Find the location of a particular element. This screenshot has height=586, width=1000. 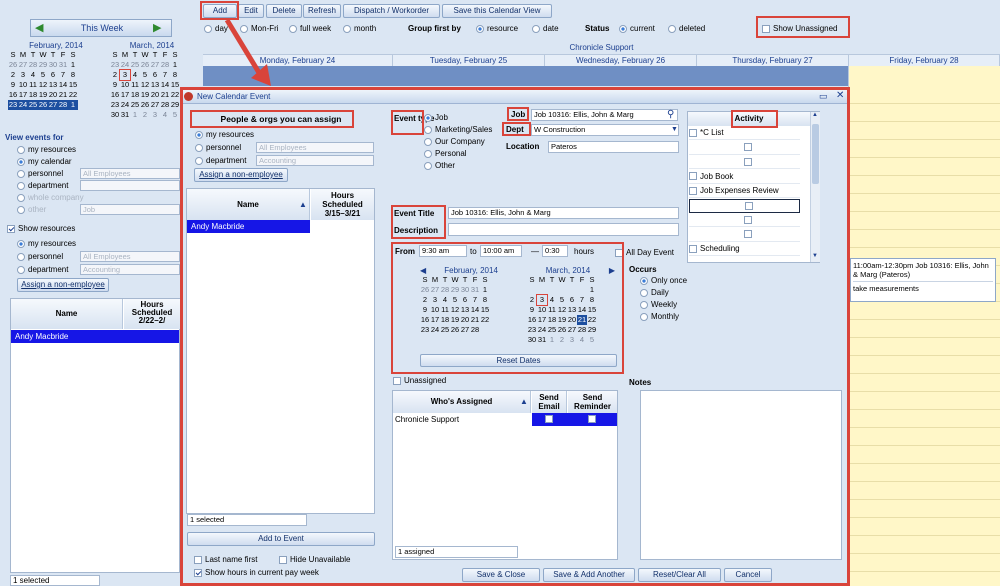

occurs-option: Only once is located at coordinates (663, 280).